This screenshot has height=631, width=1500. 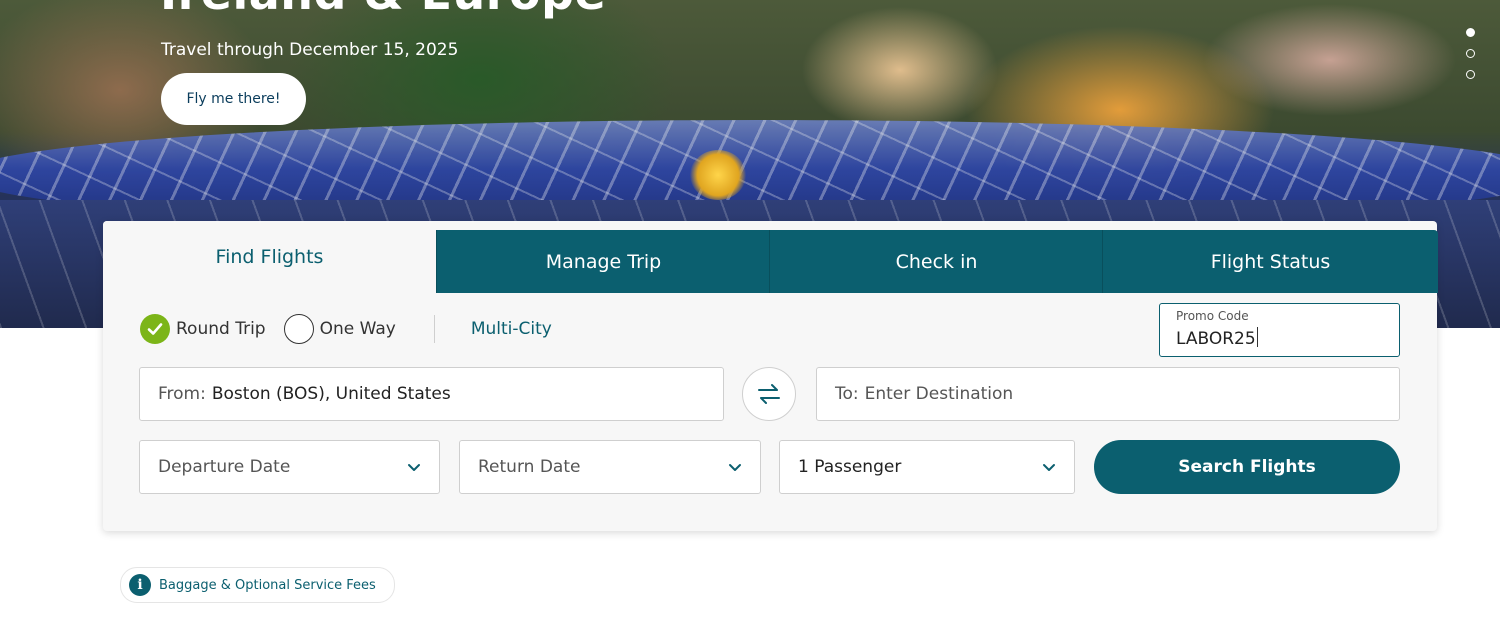 I want to click on promo-code-label: Promo Code, so click(x=1212, y=316).